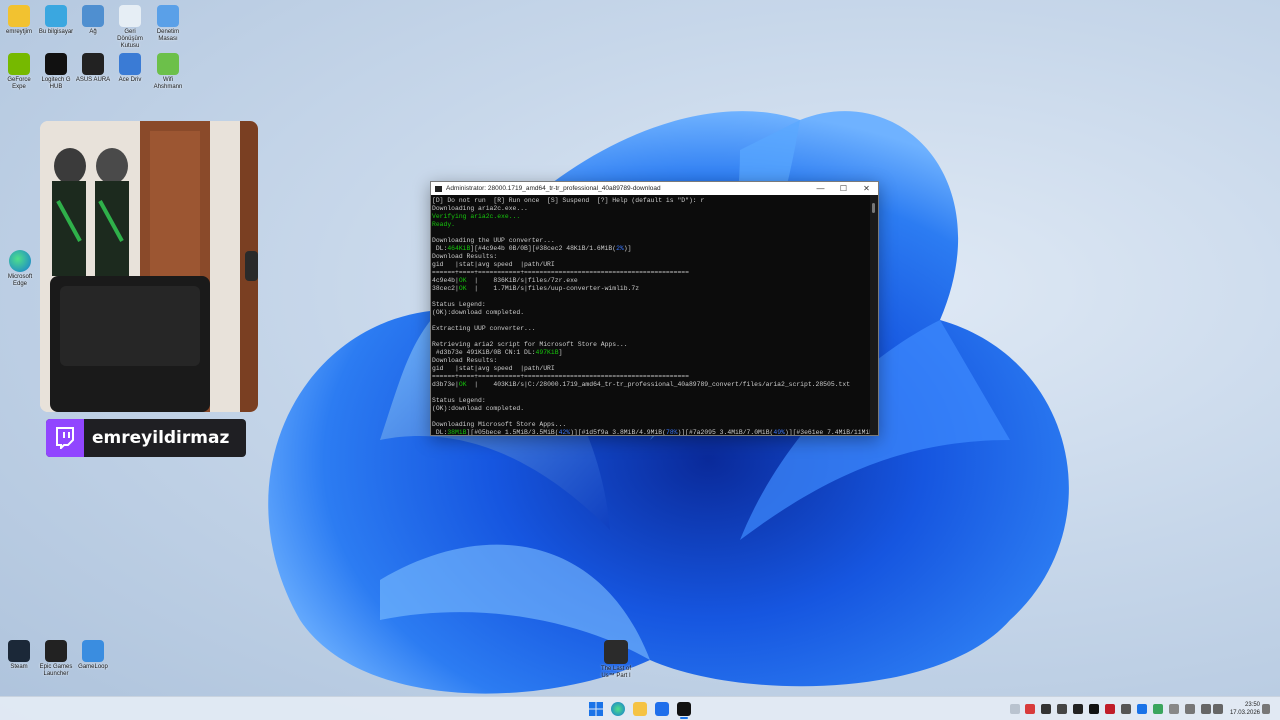 This screenshot has width=1280, height=720. What do you see at coordinates (616, 672) in the screenshot?
I see `desktop-icon-label: The Last of Us™ Part I` at bounding box center [616, 672].